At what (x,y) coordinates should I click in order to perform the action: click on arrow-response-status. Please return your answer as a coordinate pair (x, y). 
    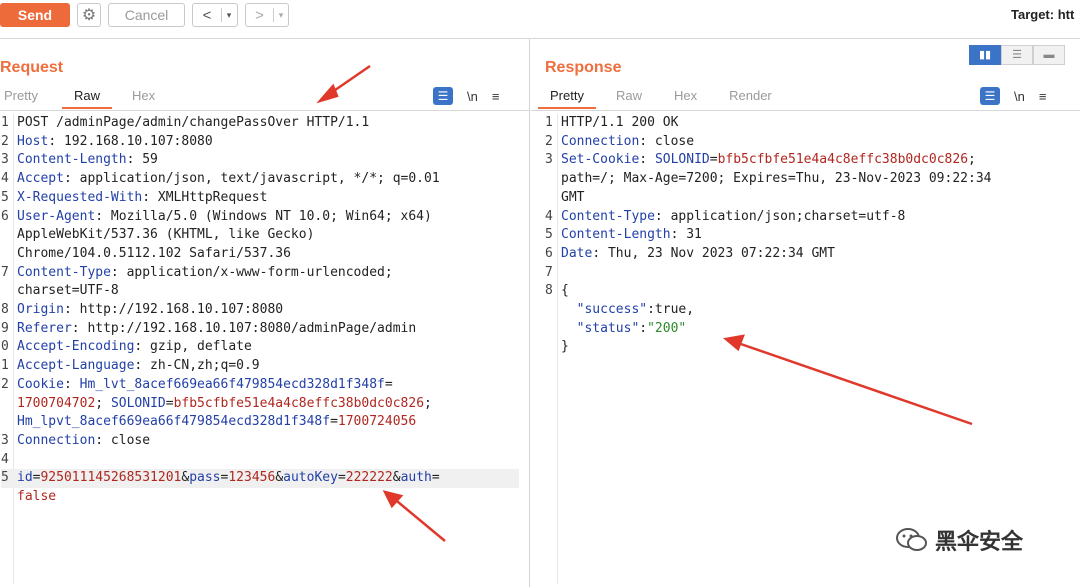
    Looking at the image, I should click on (853, 383).